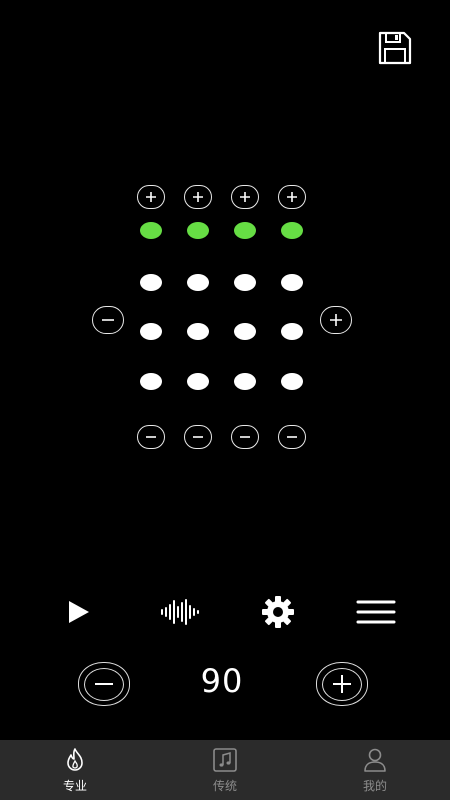 The image size is (450, 800). What do you see at coordinates (75, 760) in the screenshot?
I see `flame-icon` at bounding box center [75, 760].